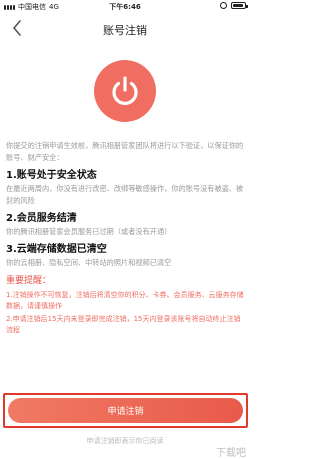 The image size is (320, 459). I want to click on power-icon, so click(125, 91).